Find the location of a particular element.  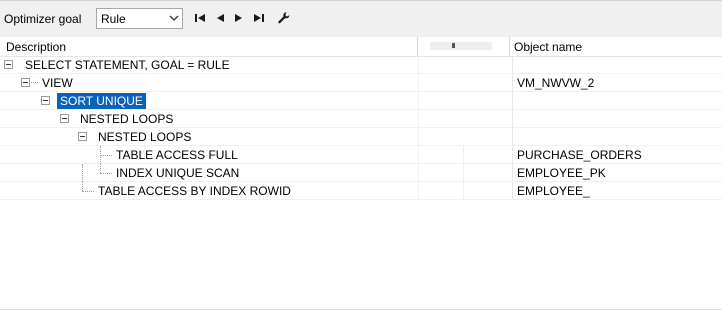

previous-icon is located at coordinates (220, 18).